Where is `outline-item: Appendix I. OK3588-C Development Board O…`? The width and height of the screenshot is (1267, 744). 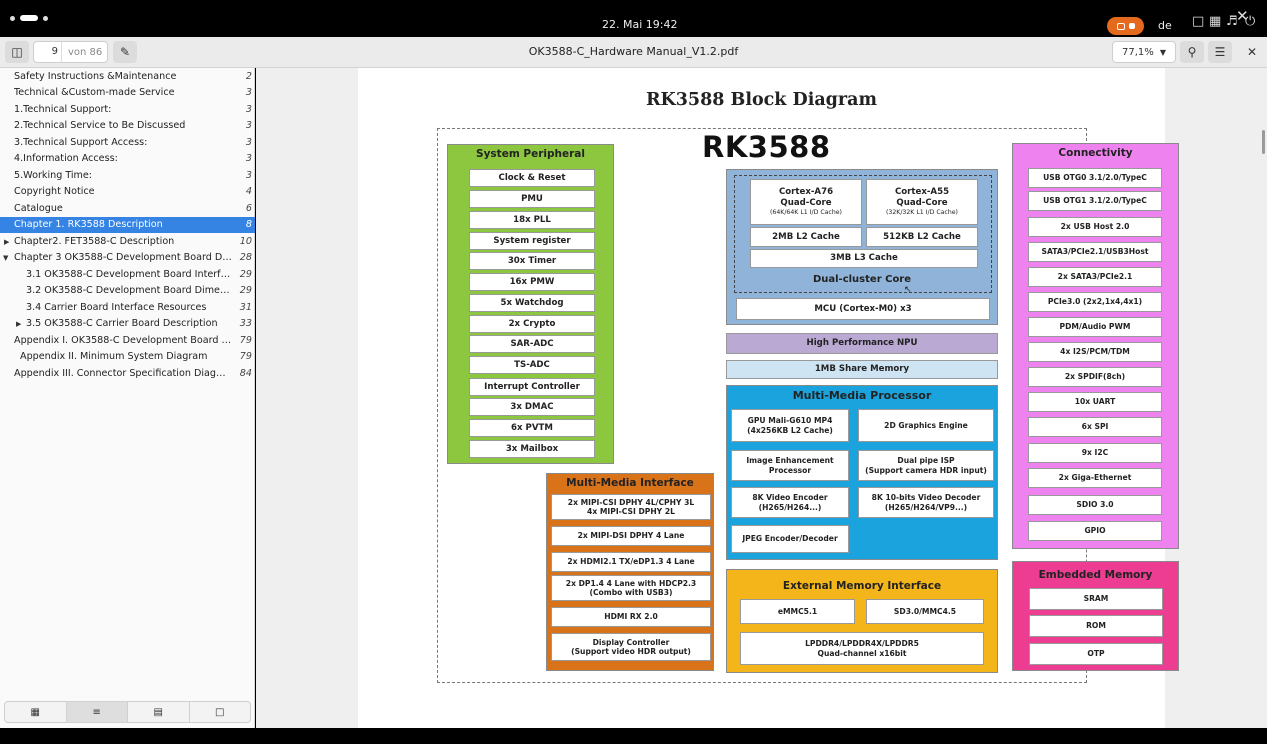
outline-item: Appendix I. OK3588-C Development Board O… is located at coordinates (127, 341).